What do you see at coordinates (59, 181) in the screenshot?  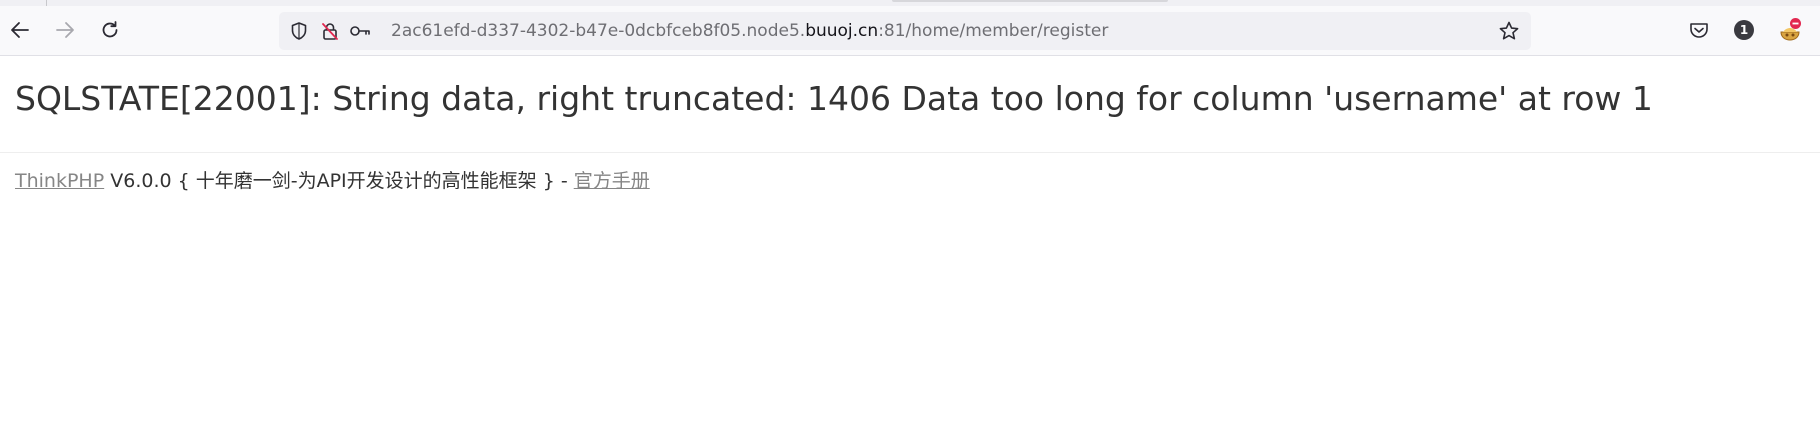 I see `thinkphp-link: ThinkPHP` at bounding box center [59, 181].